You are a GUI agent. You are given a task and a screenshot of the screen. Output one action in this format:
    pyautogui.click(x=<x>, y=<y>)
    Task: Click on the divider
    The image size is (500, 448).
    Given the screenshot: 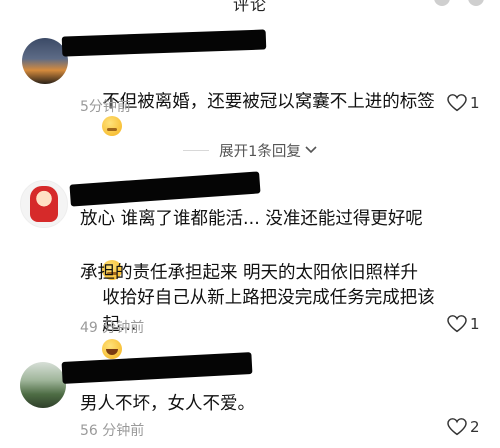 What is the action you would take?
    pyautogui.click(x=196, y=150)
    